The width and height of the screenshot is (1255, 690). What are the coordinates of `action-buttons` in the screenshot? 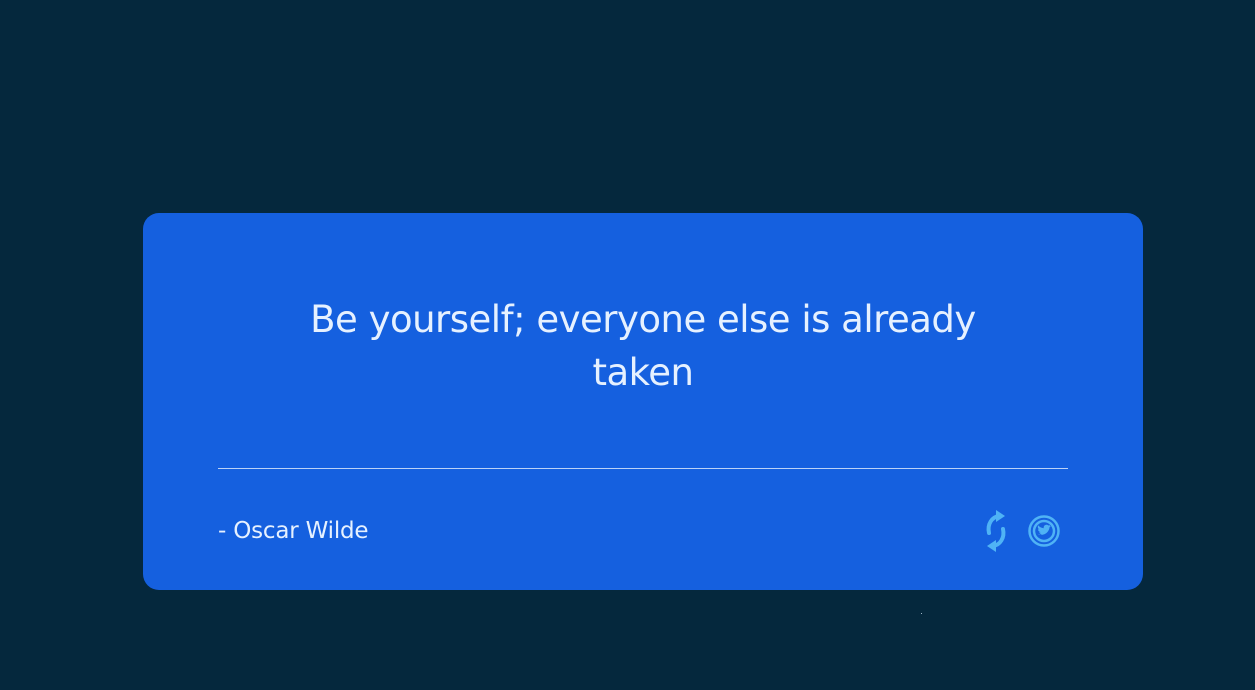 It's located at (1020, 531).